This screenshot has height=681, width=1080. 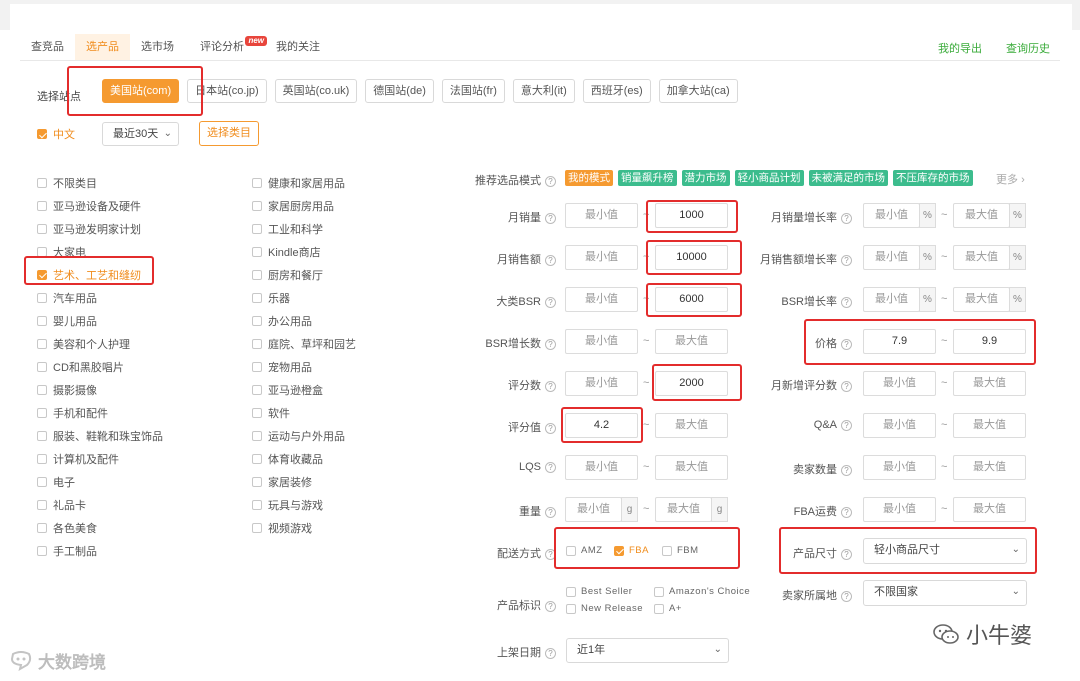 I want to click on monthly-revenue-max-input: 10000, so click(x=691, y=257).